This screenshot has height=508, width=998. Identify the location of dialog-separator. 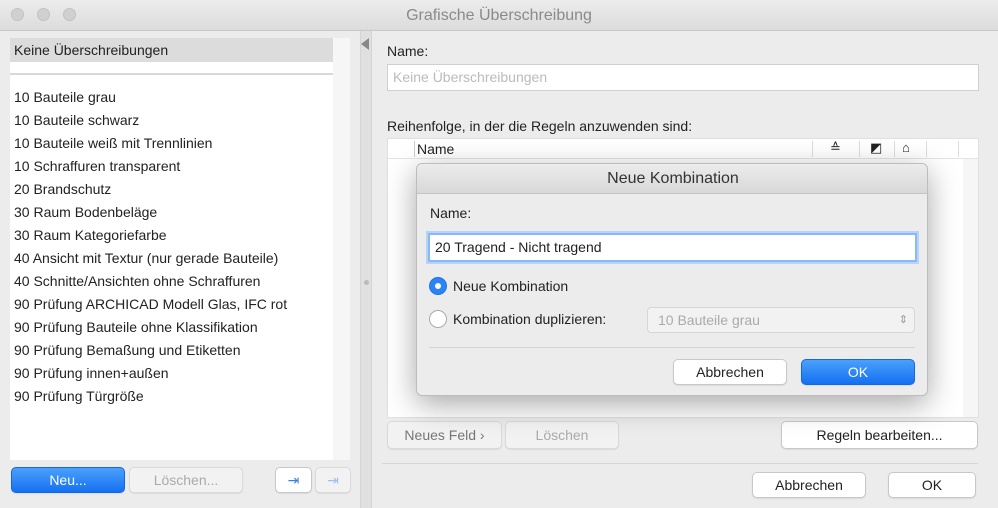
(672, 347).